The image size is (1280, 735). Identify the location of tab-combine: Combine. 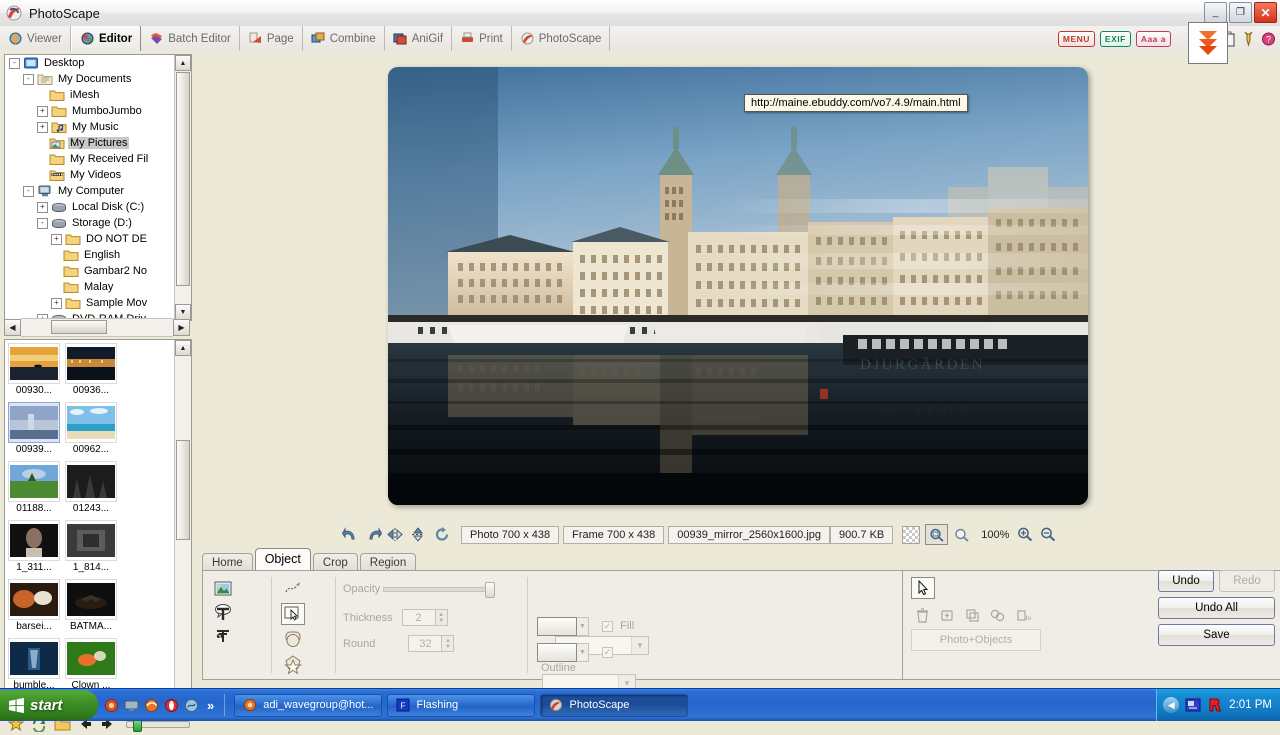
(344, 38).